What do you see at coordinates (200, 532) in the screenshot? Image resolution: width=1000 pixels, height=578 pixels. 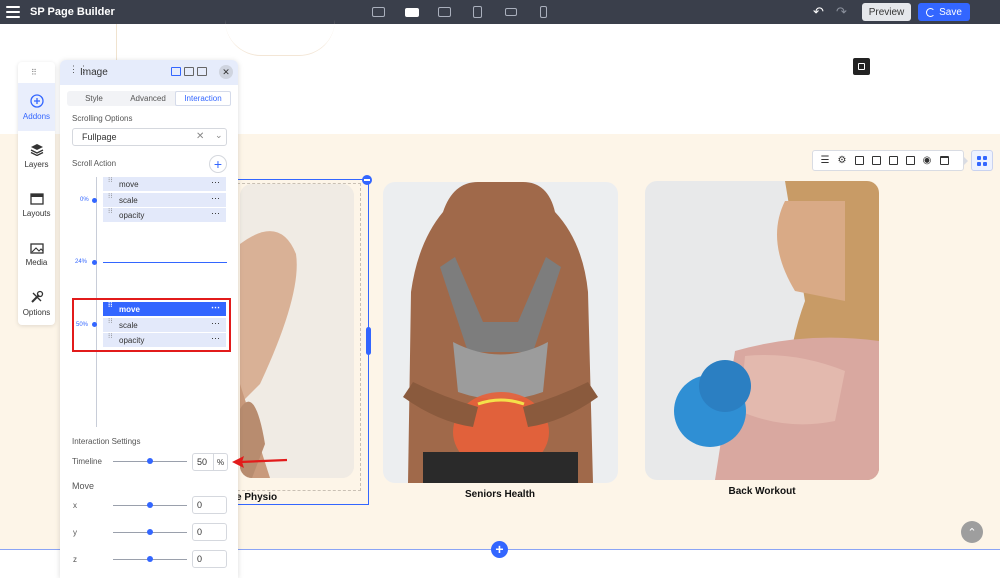 I see `move-y-value: 0` at bounding box center [200, 532].